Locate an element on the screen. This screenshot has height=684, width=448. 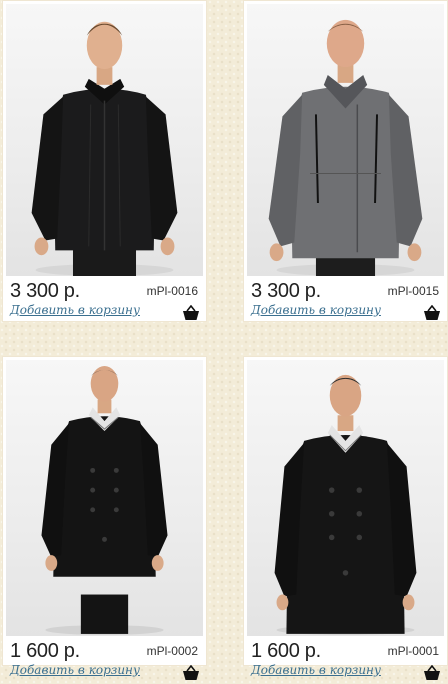
model-grey-coat-image is located at coordinates (345, 147).